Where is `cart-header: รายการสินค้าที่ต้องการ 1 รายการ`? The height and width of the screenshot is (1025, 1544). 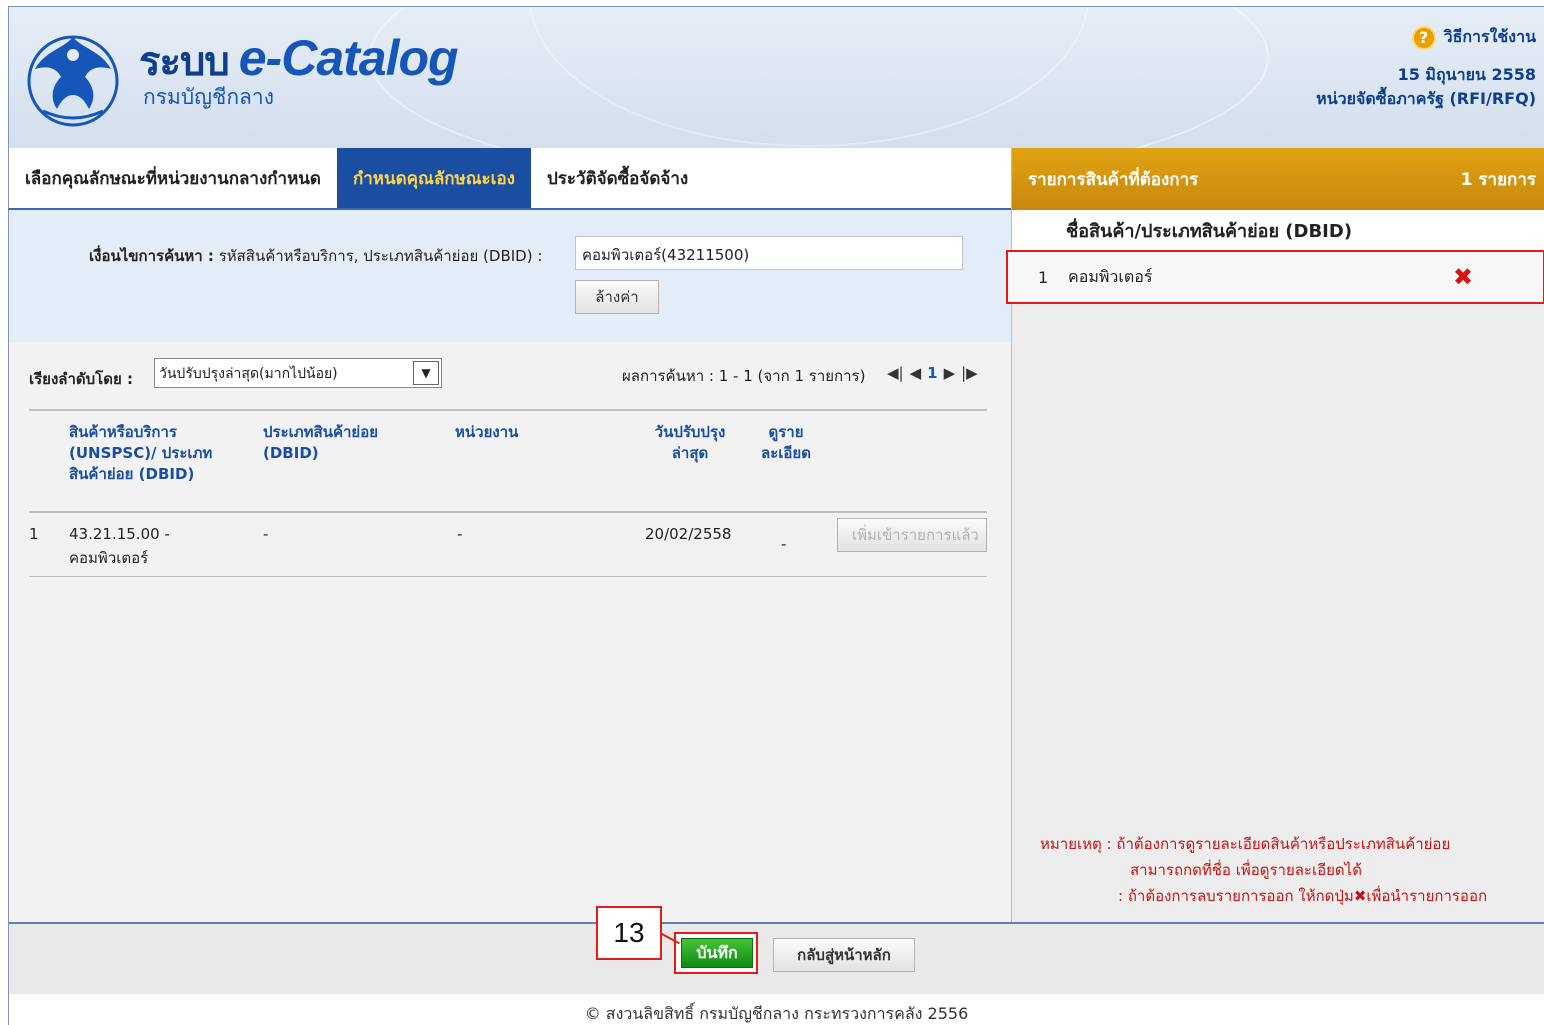 cart-header: รายการสินค้าที่ต้องการ 1 รายการ is located at coordinates (1278, 179).